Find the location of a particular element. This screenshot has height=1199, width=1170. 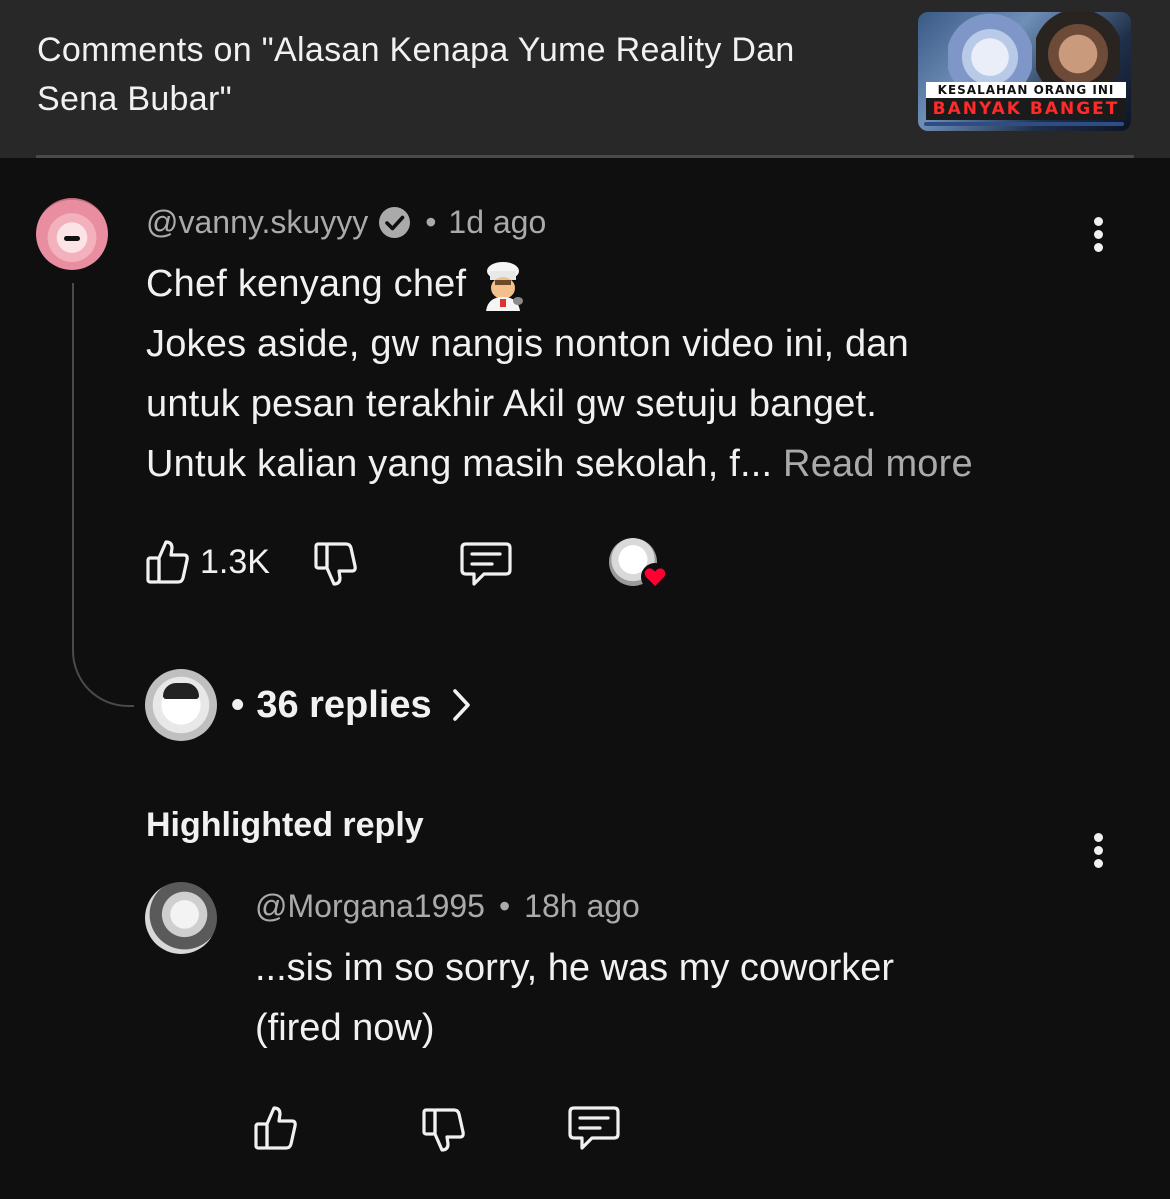

reply-like-button is located at coordinates (276, 1128).